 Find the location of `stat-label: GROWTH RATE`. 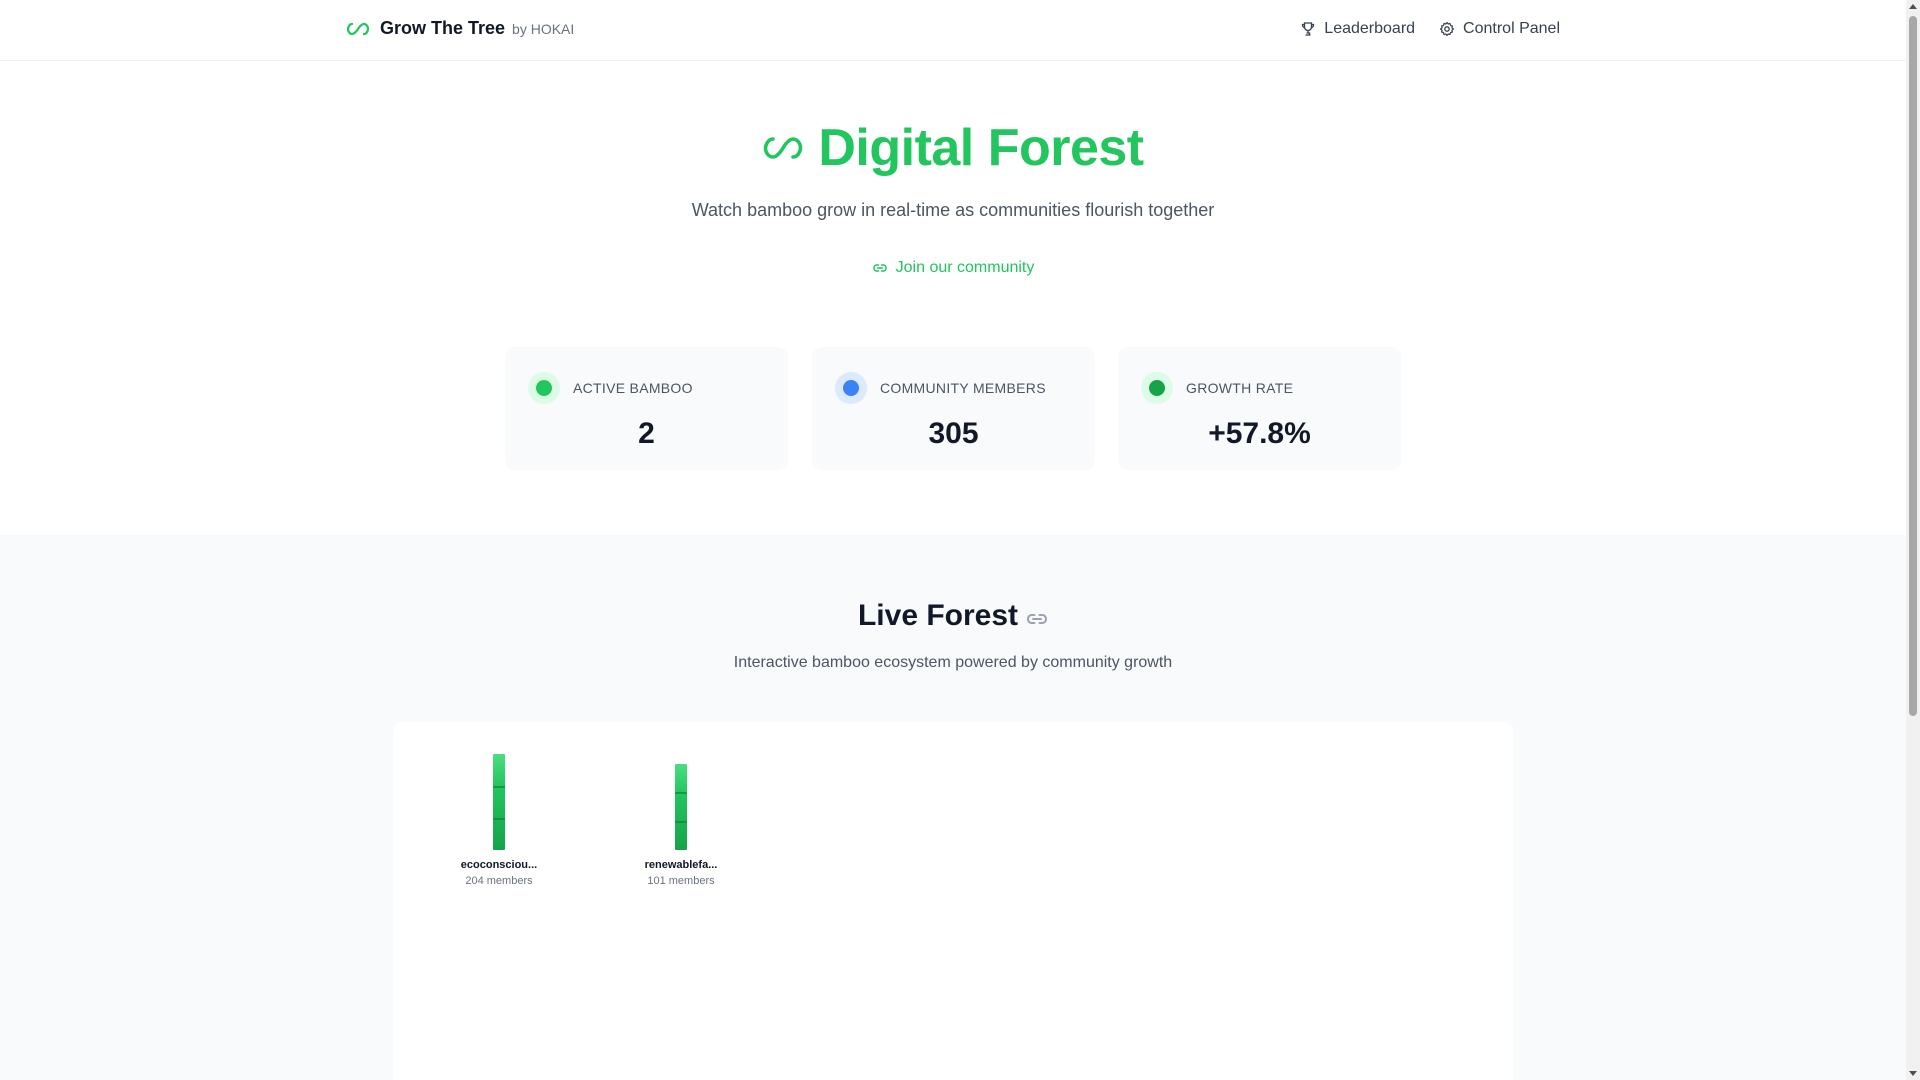

stat-label: GROWTH RATE is located at coordinates (1240, 388).